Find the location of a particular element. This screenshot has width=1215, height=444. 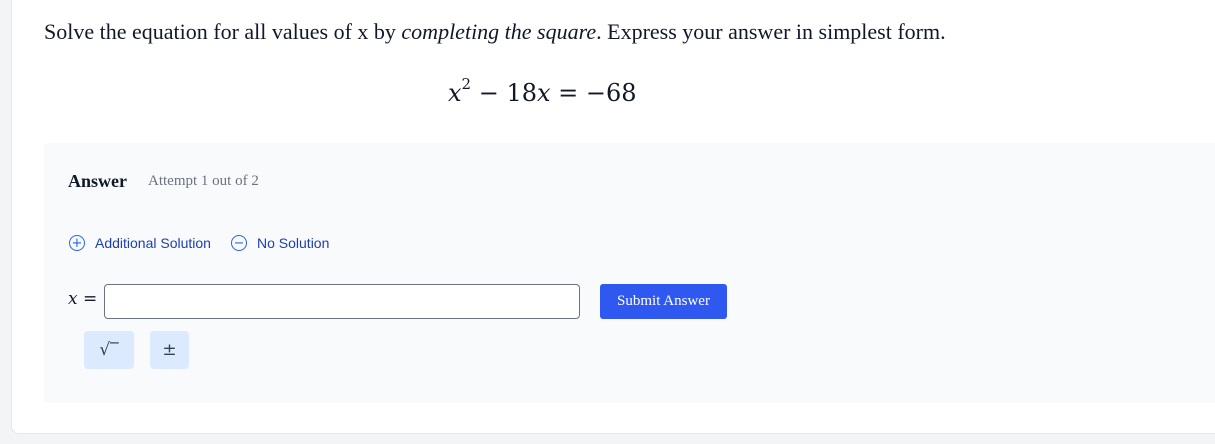

plus-circle-icon: + is located at coordinates (77, 243).